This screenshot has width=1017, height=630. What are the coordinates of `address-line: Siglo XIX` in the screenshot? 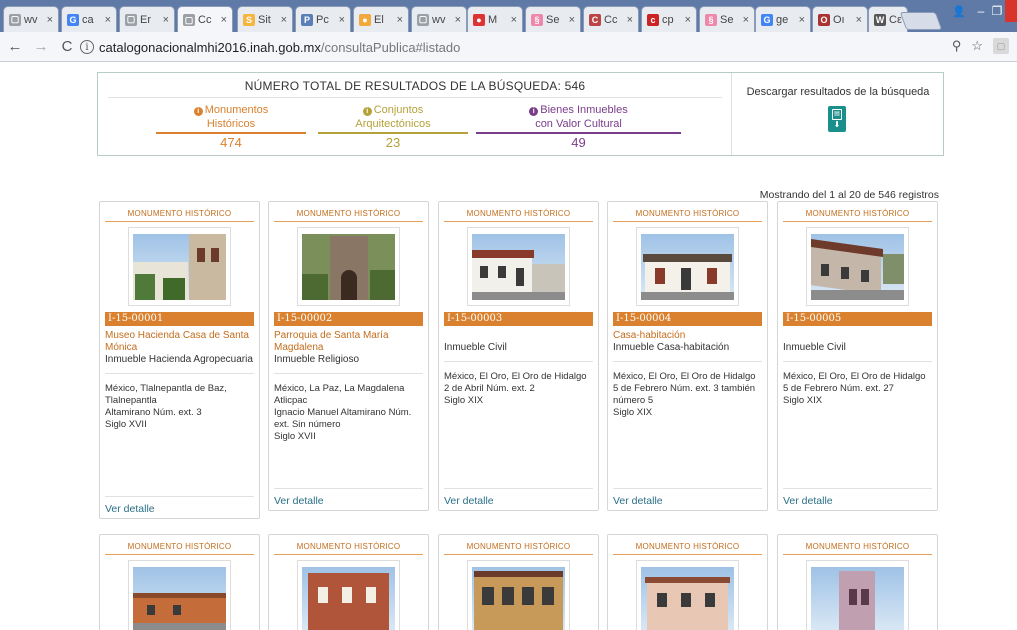 It's located at (803, 400).